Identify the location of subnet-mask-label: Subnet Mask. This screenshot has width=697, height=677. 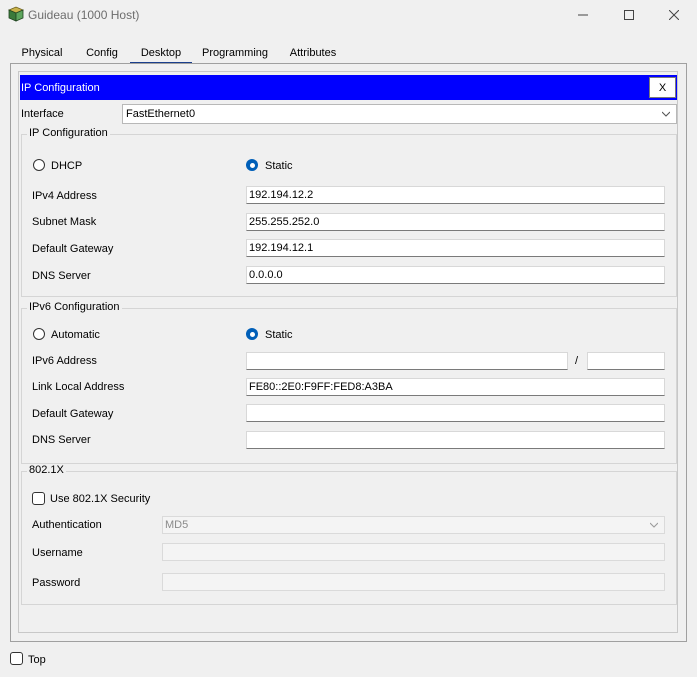
(64, 222).